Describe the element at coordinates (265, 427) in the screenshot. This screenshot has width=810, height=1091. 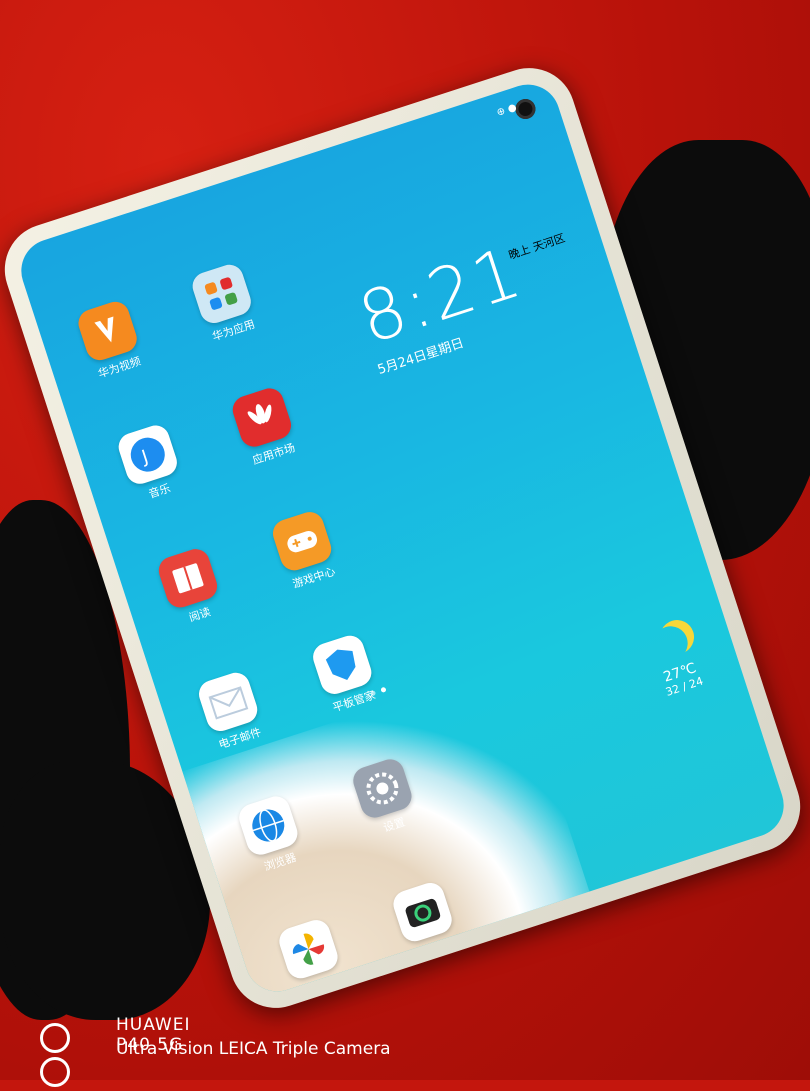
I see `app-market: 应用市场` at that location.